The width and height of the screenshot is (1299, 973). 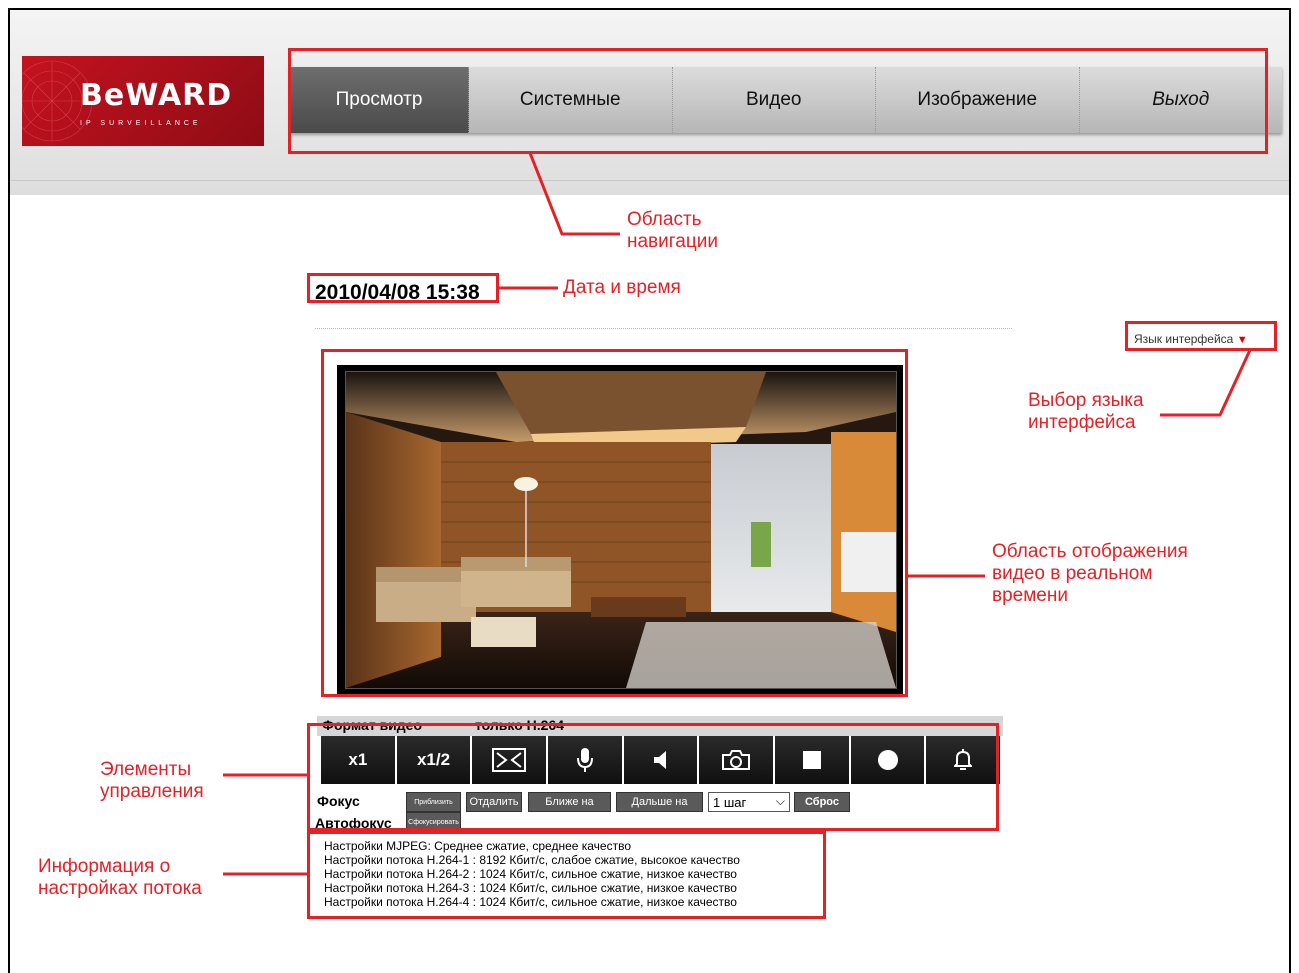 What do you see at coordinates (141, 123) in the screenshot?
I see `logo-subtitle: IP SURVEILLANCE` at bounding box center [141, 123].